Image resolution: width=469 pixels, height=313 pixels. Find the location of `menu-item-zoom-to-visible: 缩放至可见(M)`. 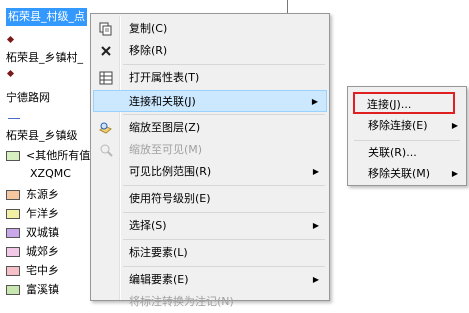

menu-item-zoom-to-visible: 缩放至可见(M) is located at coordinates (210, 150).